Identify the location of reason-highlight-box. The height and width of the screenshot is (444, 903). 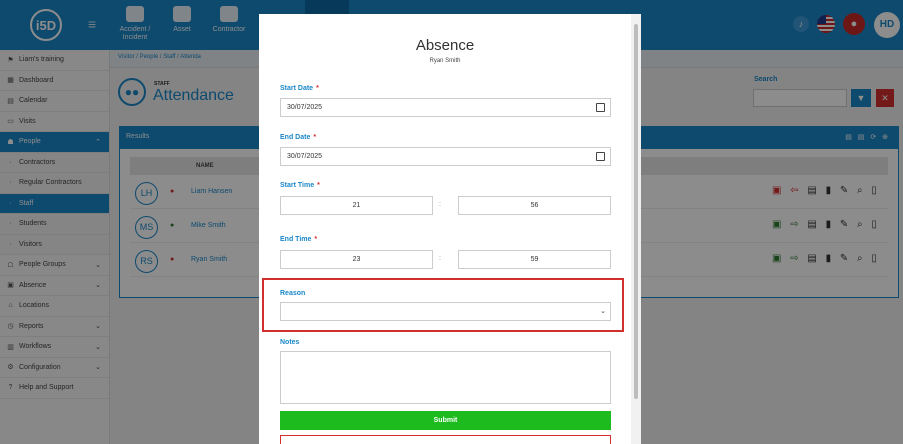
(443, 305).